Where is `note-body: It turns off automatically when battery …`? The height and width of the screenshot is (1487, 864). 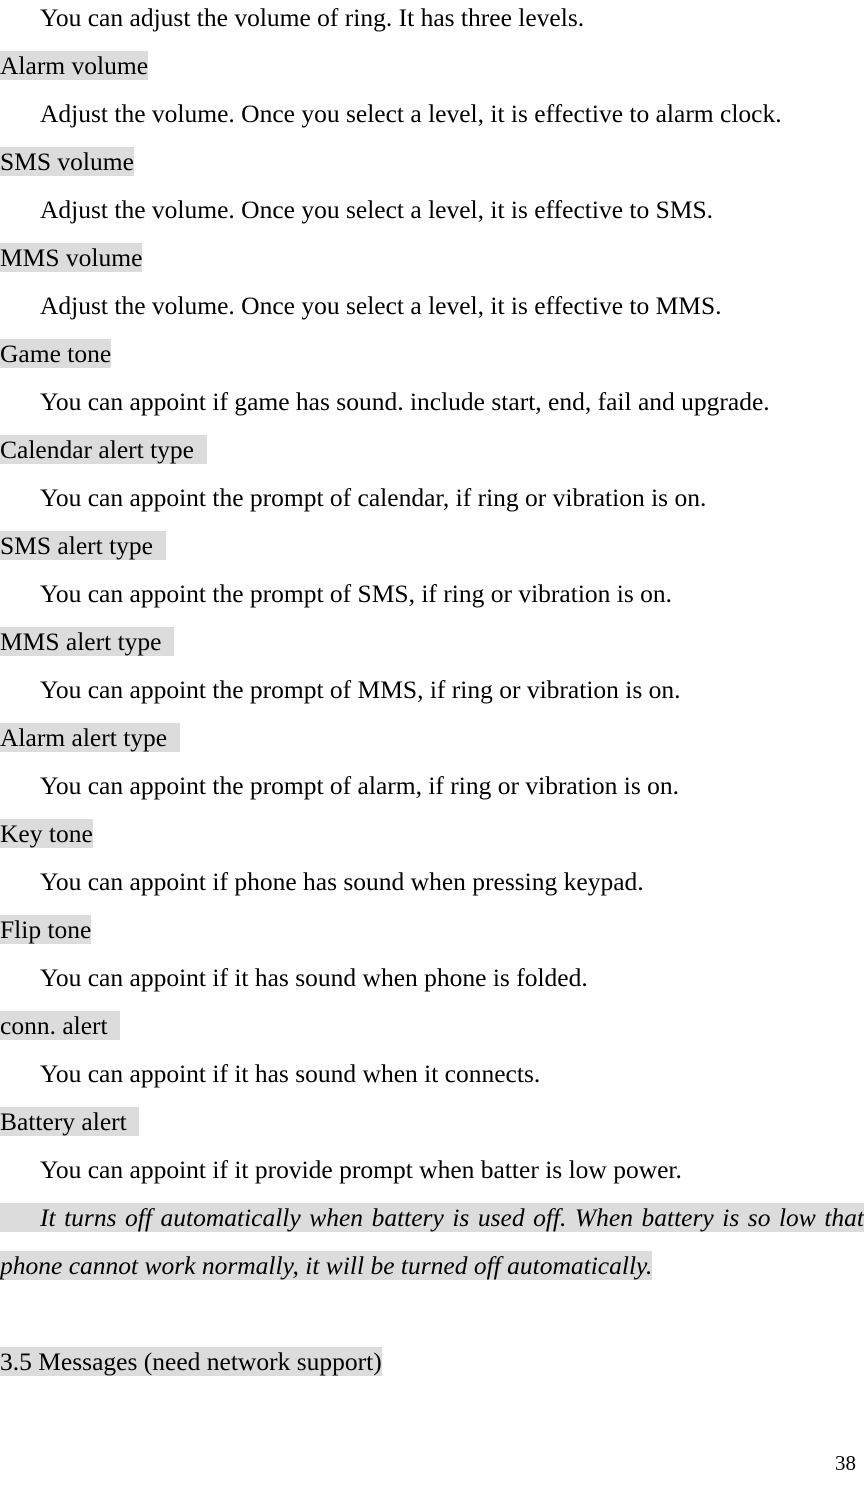 note-body: It turns off automatically when battery … is located at coordinates (432, 1241).